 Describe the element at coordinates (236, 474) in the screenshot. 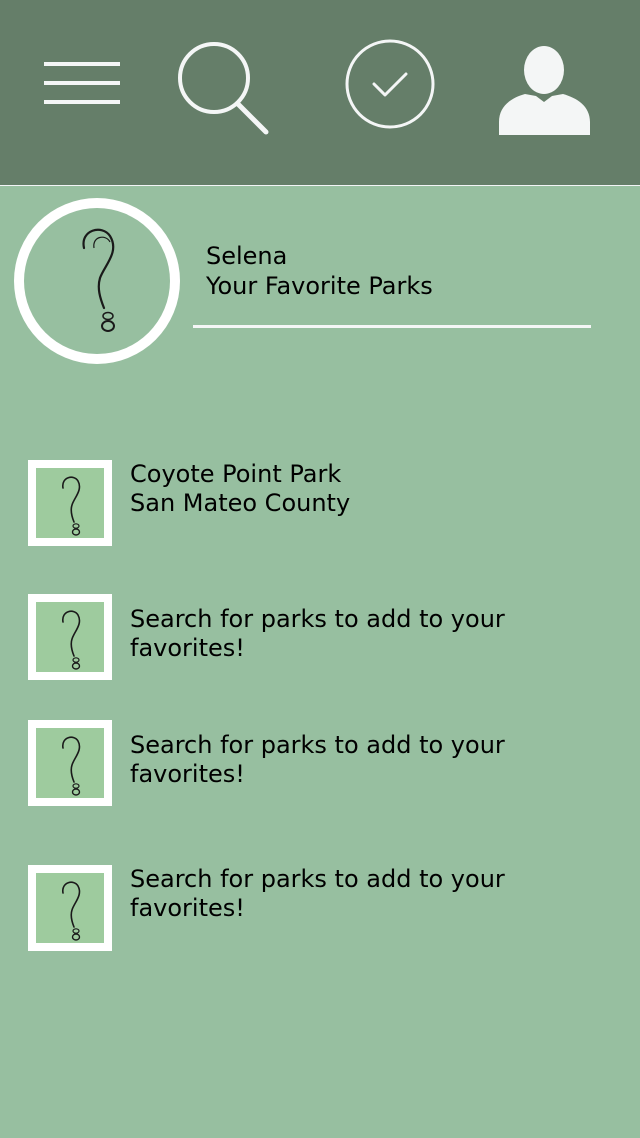

I see `park-name: Coyote Point Park` at that location.